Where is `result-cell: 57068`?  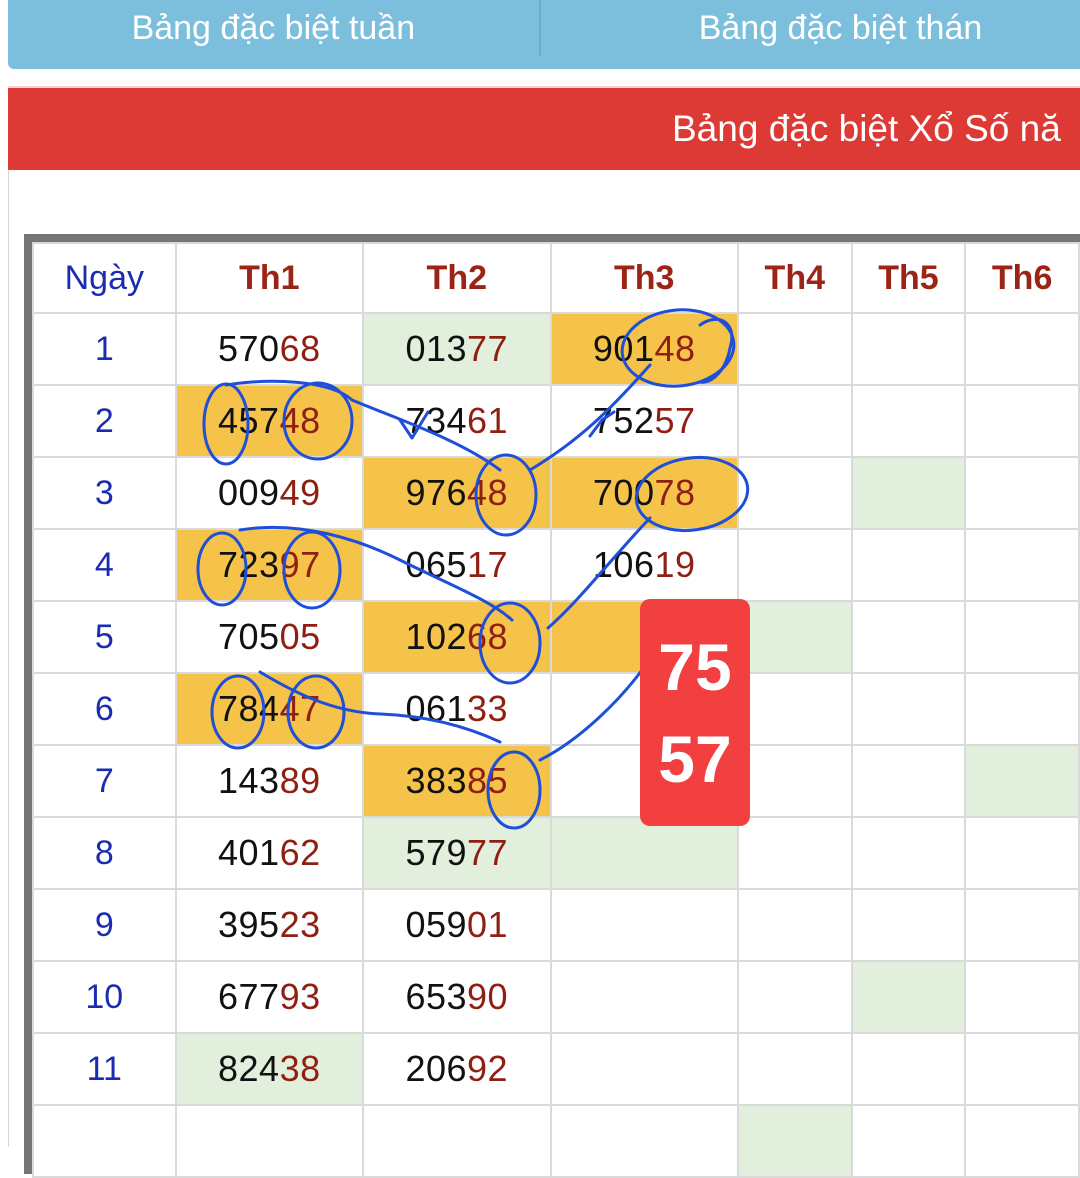
result-cell: 57068 is located at coordinates (269, 349).